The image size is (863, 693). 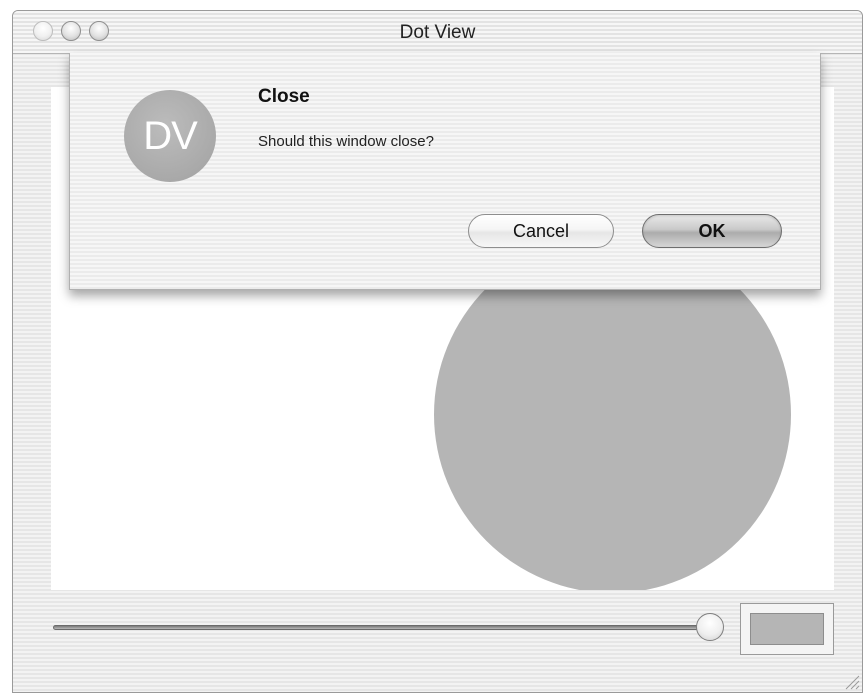 What do you see at coordinates (284, 96) in the screenshot?
I see `sheet-title: Close` at bounding box center [284, 96].